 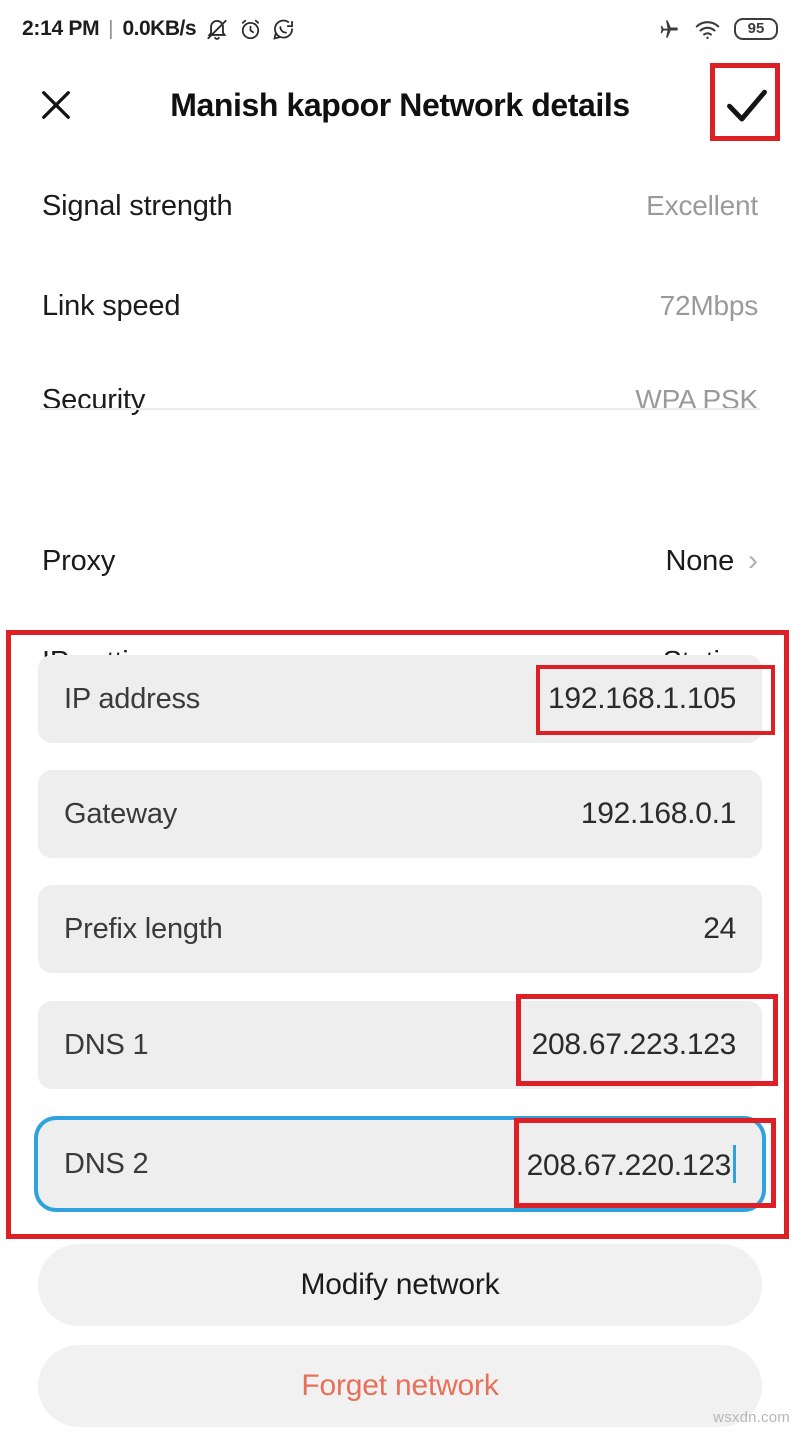 I want to click on forget-network-button: Forget network, so click(x=400, y=1386).